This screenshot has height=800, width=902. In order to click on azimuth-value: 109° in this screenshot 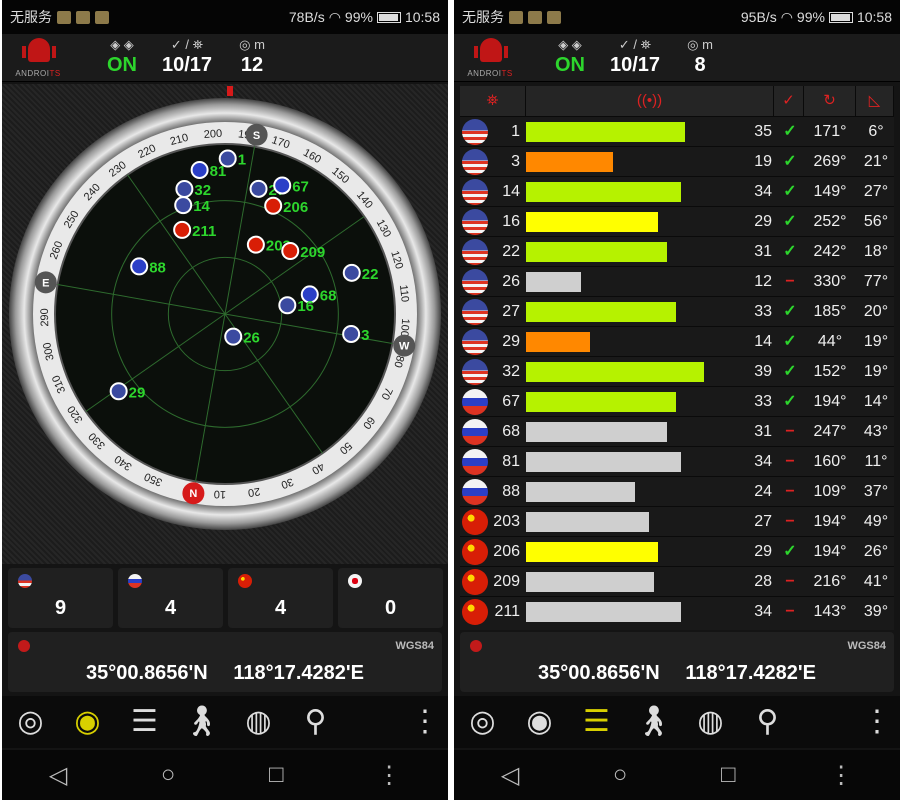, I will do `click(830, 491)`.